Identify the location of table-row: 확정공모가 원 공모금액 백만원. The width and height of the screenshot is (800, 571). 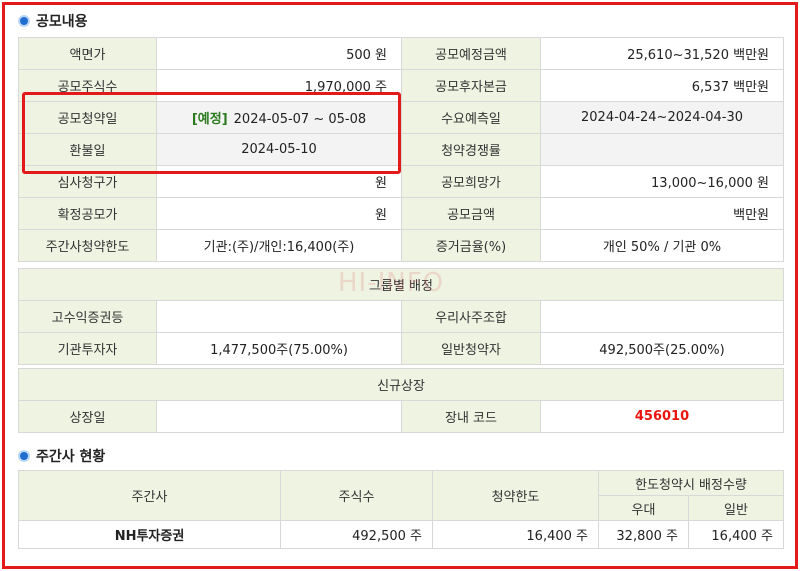
(401, 213).